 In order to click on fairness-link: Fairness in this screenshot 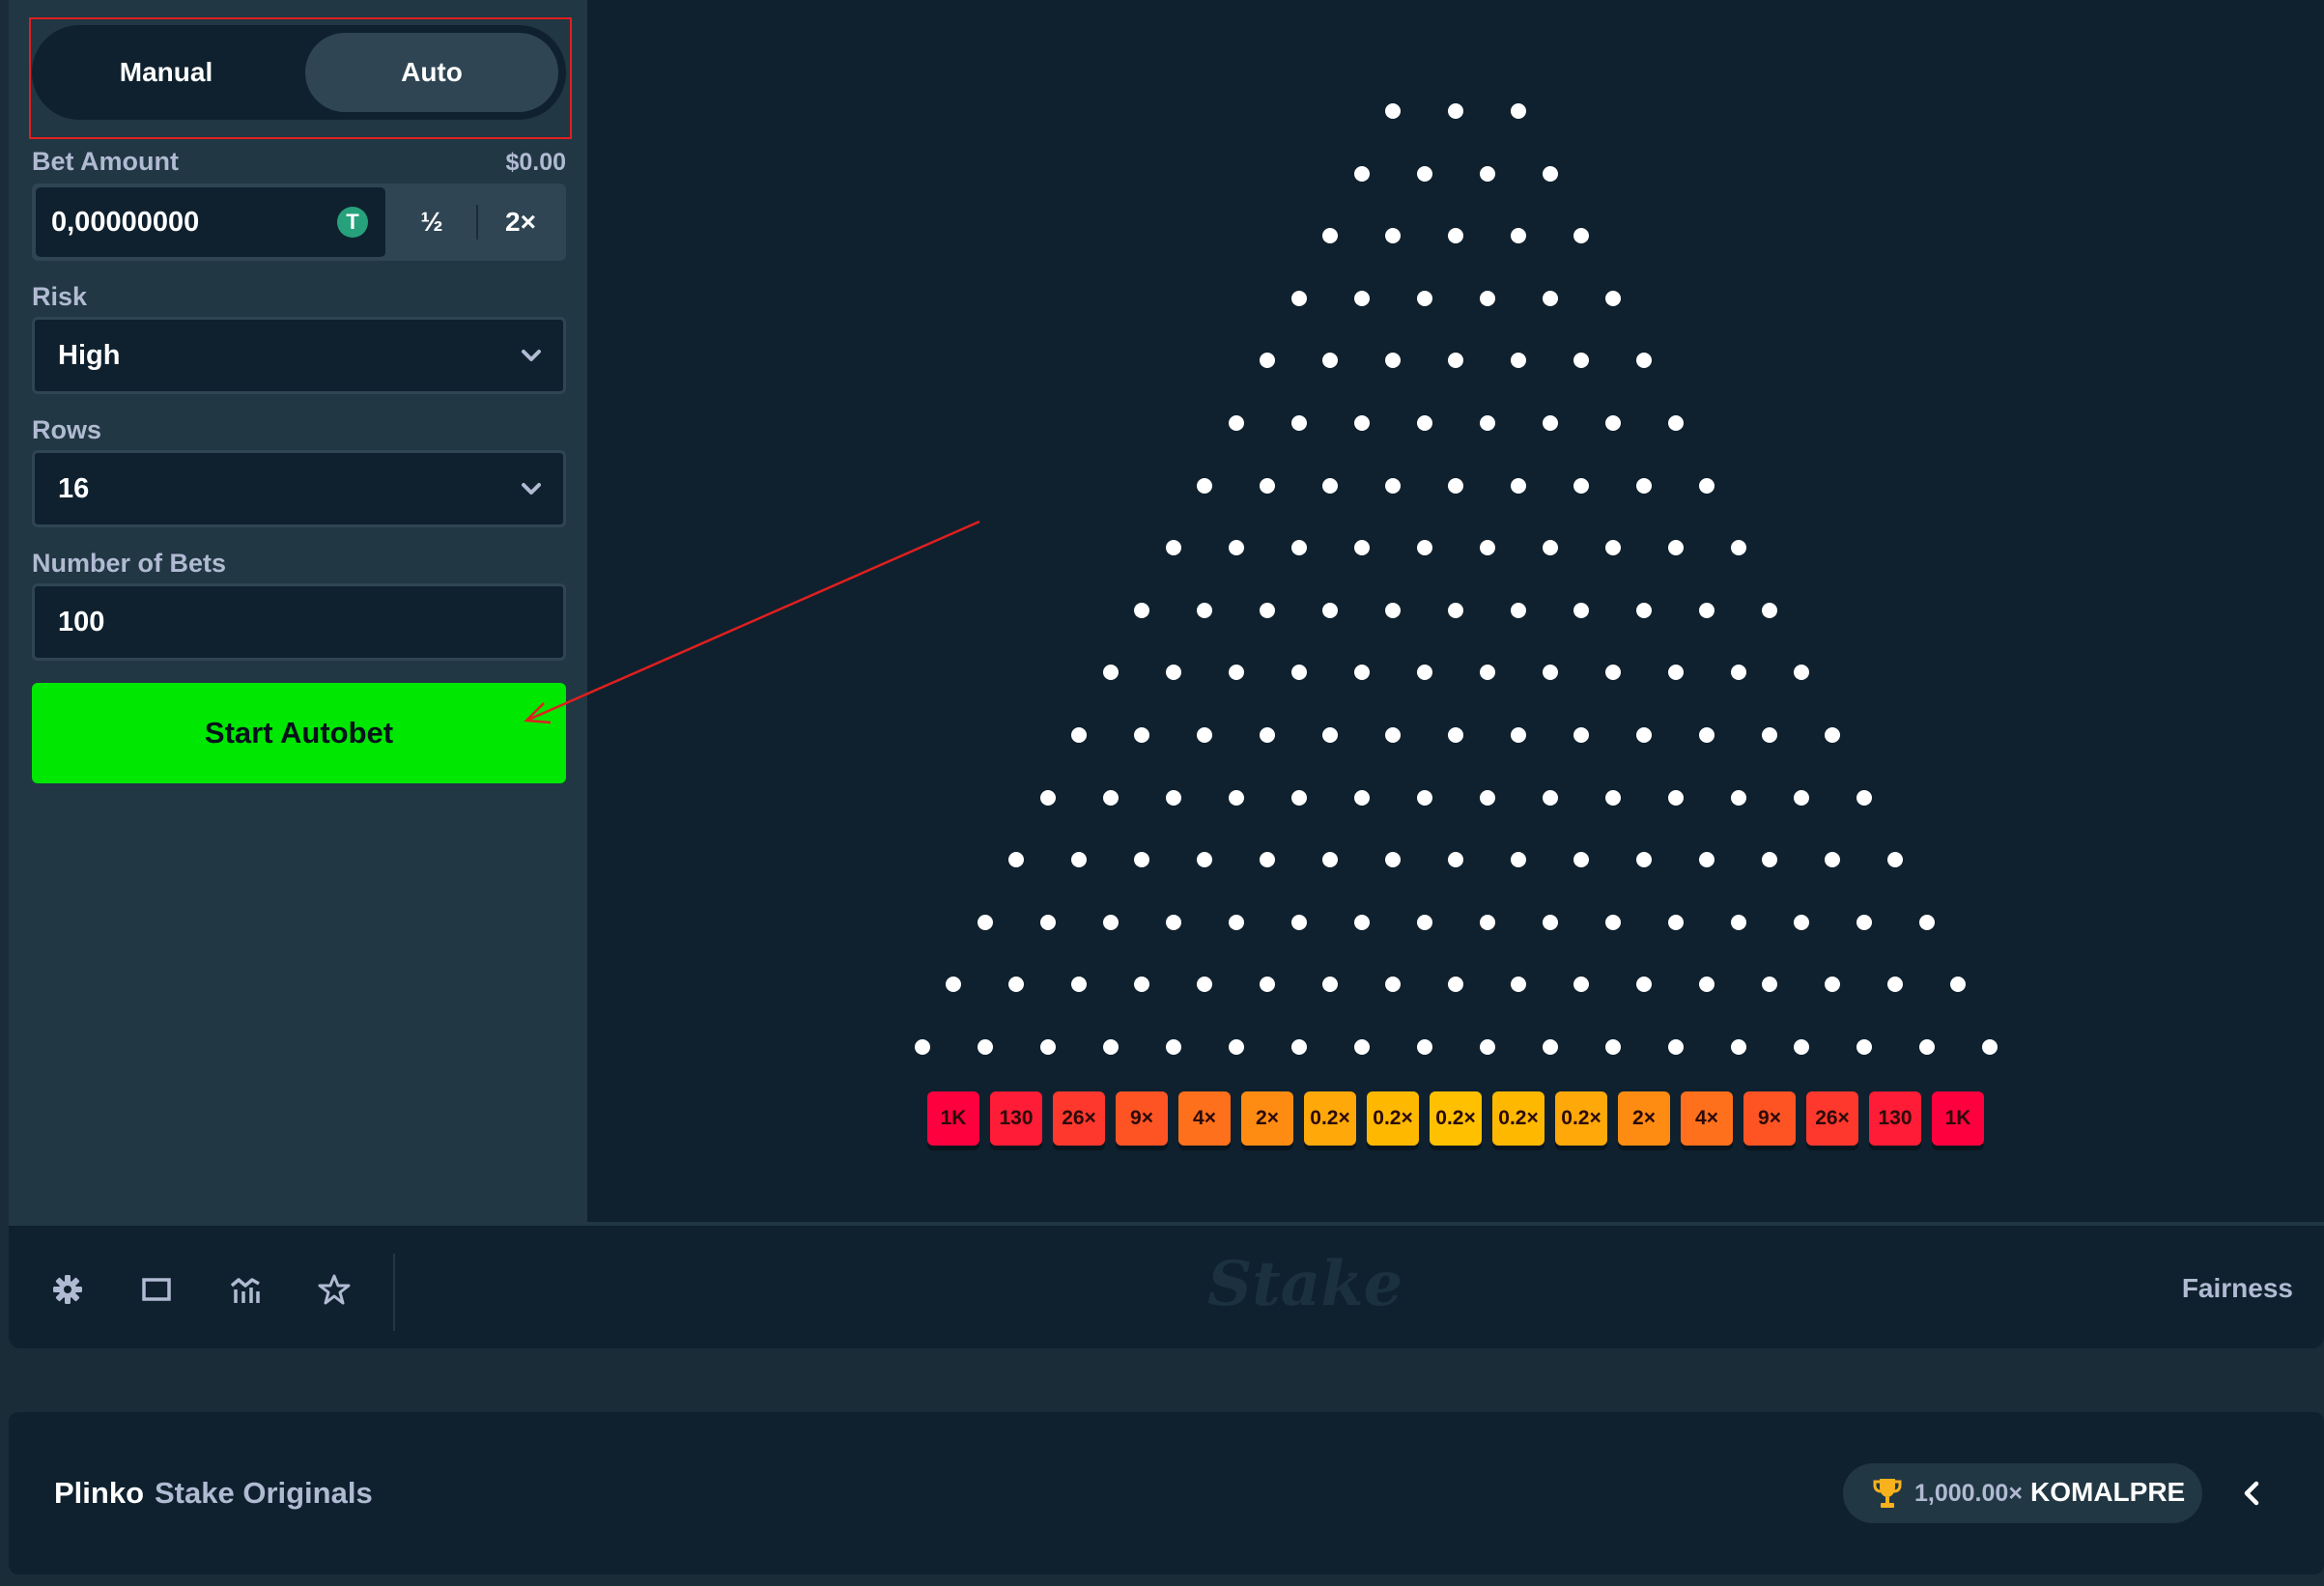, I will do `click(2237, 1289)`.